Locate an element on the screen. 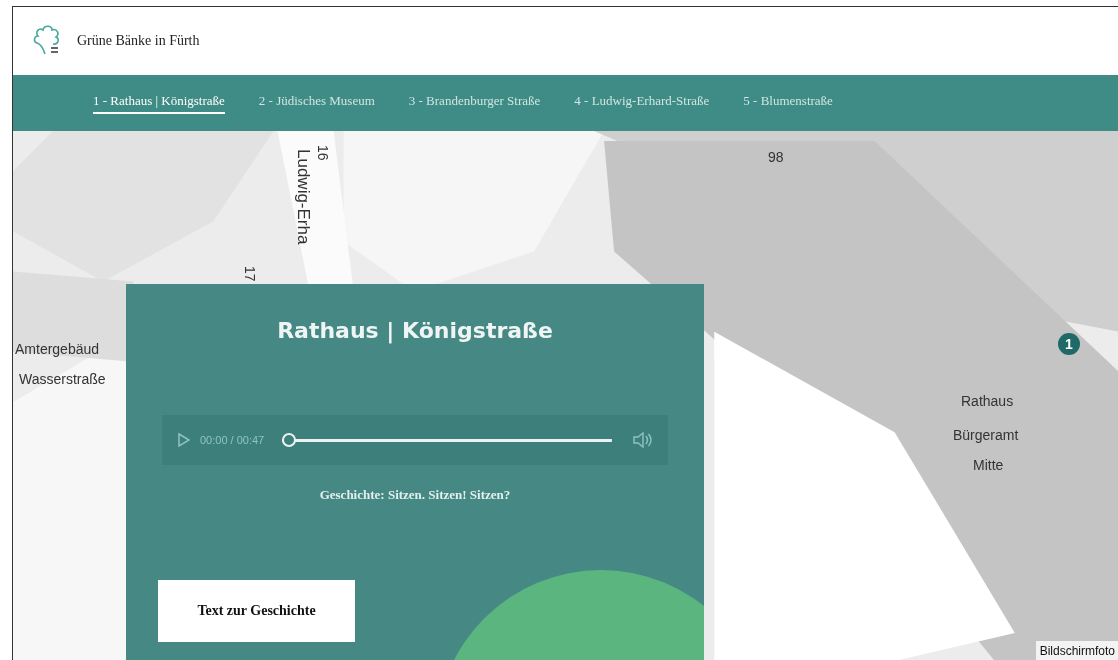 The image size is (1118, 660). panel-title: Rathaus | Königstraße is located at coordinates (415, 330).